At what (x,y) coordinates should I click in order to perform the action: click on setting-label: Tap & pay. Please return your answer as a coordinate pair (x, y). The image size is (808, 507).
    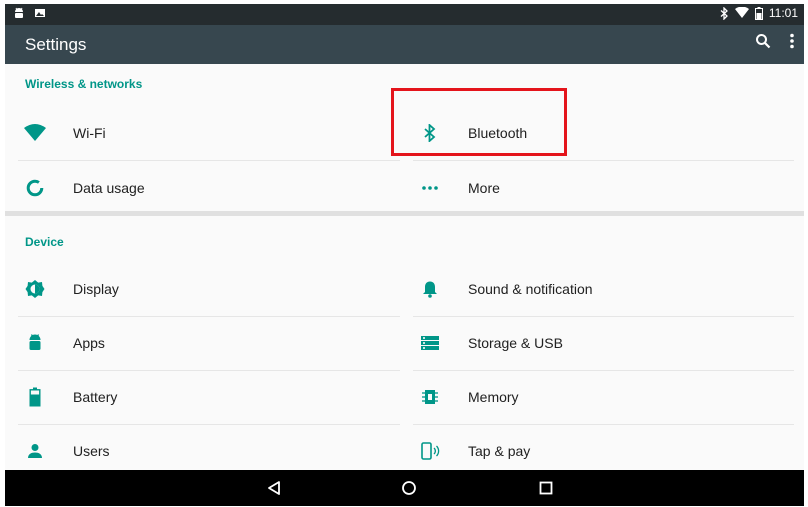
    Looking at the image, I should click on (499, 451).